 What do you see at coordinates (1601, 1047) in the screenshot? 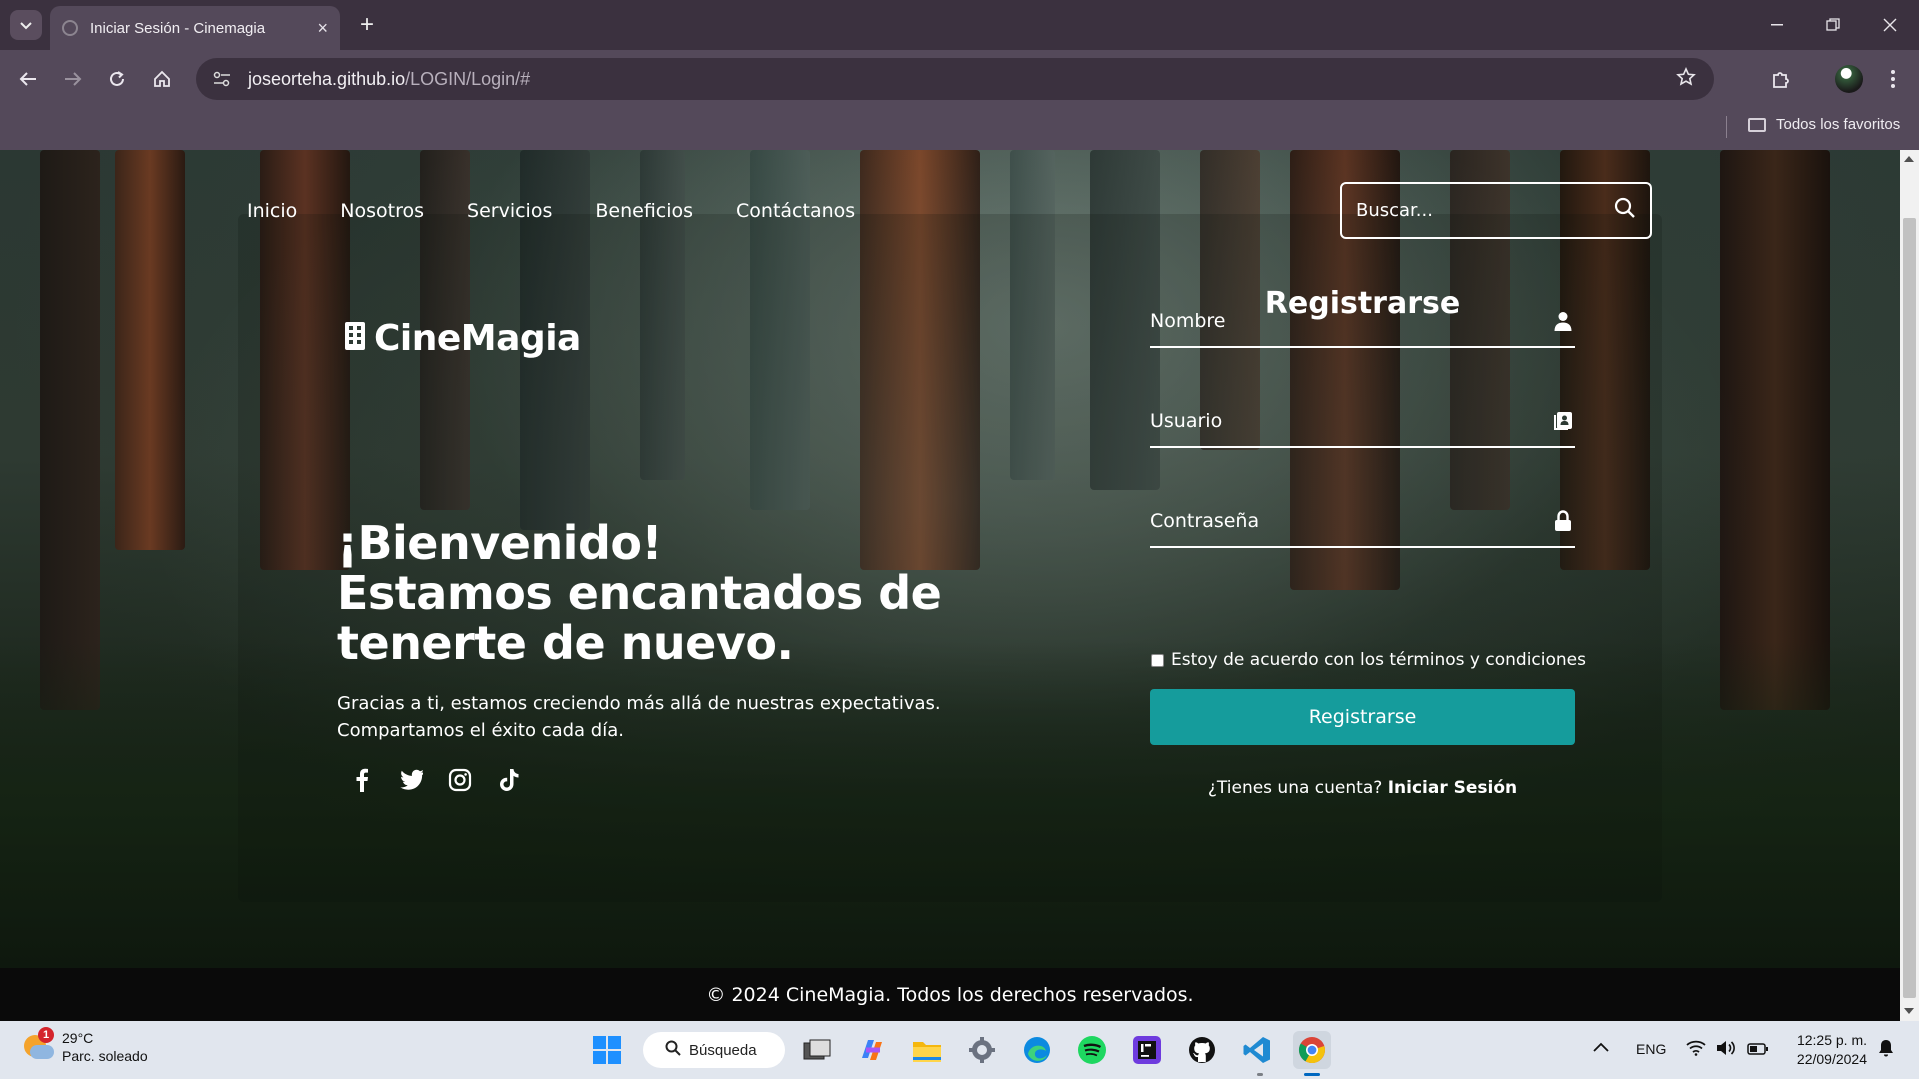
I see `chevron-up-icon` at bounding box center [1601, 1047].